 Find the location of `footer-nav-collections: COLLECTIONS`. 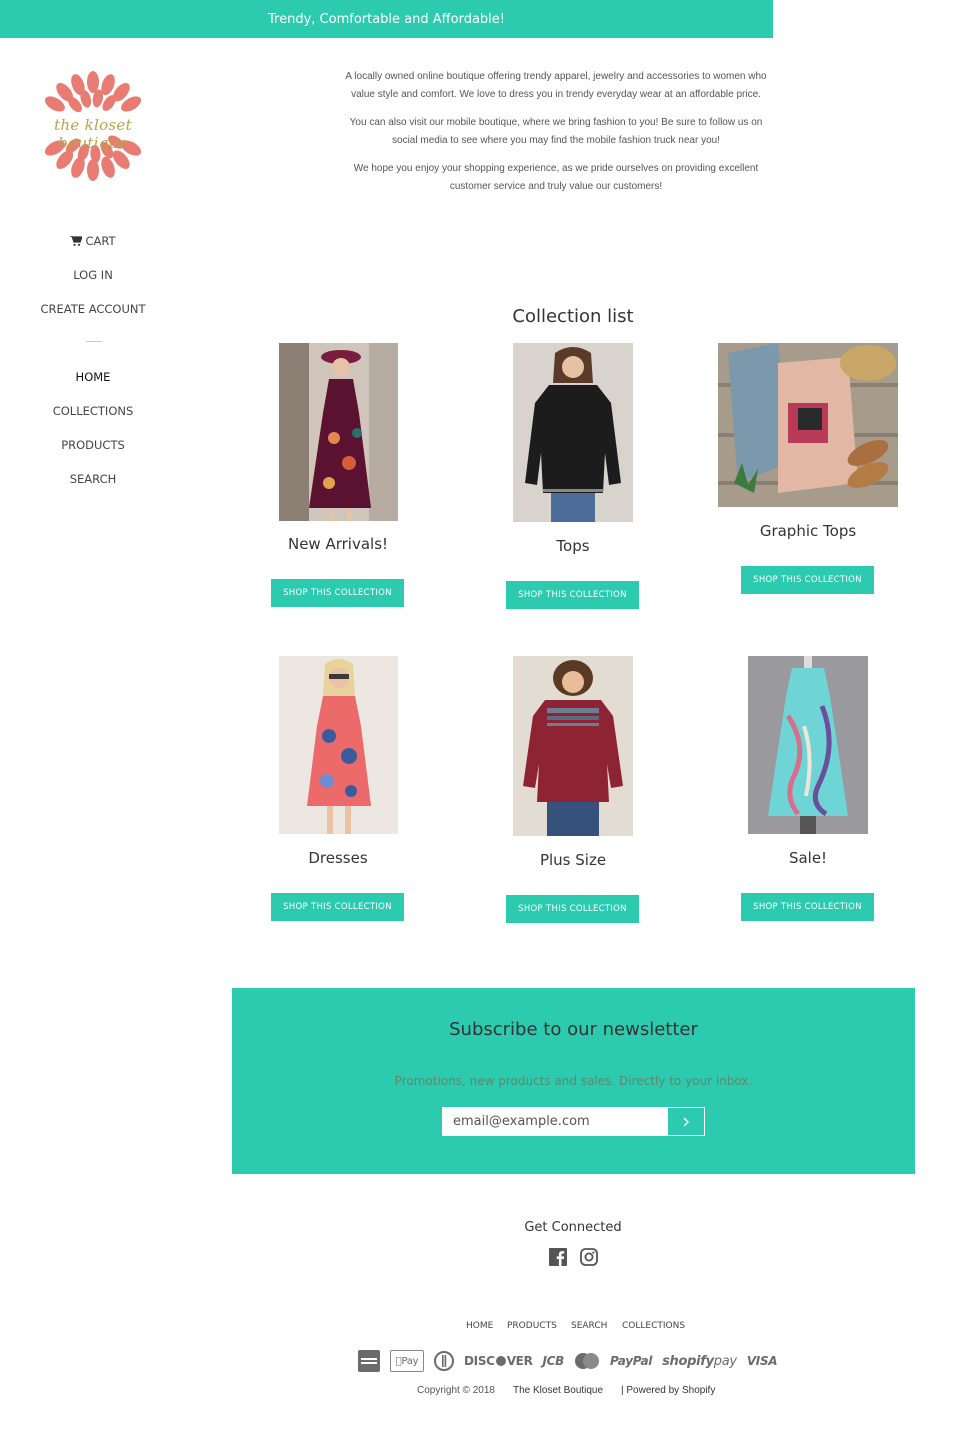

footer-nav-collections: COLLECTIONS is located at coordinates (653, 1326).